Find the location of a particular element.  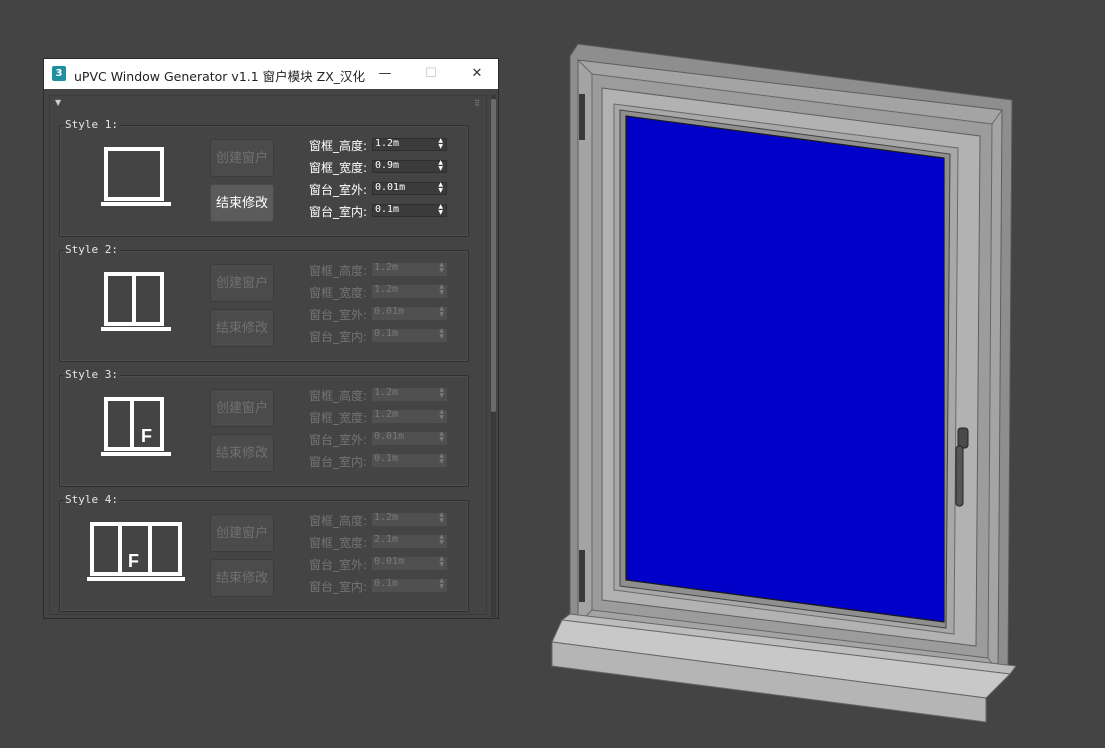

param-spinner: 2.1m ▲ ▼ is located at coordinates (409, 541).